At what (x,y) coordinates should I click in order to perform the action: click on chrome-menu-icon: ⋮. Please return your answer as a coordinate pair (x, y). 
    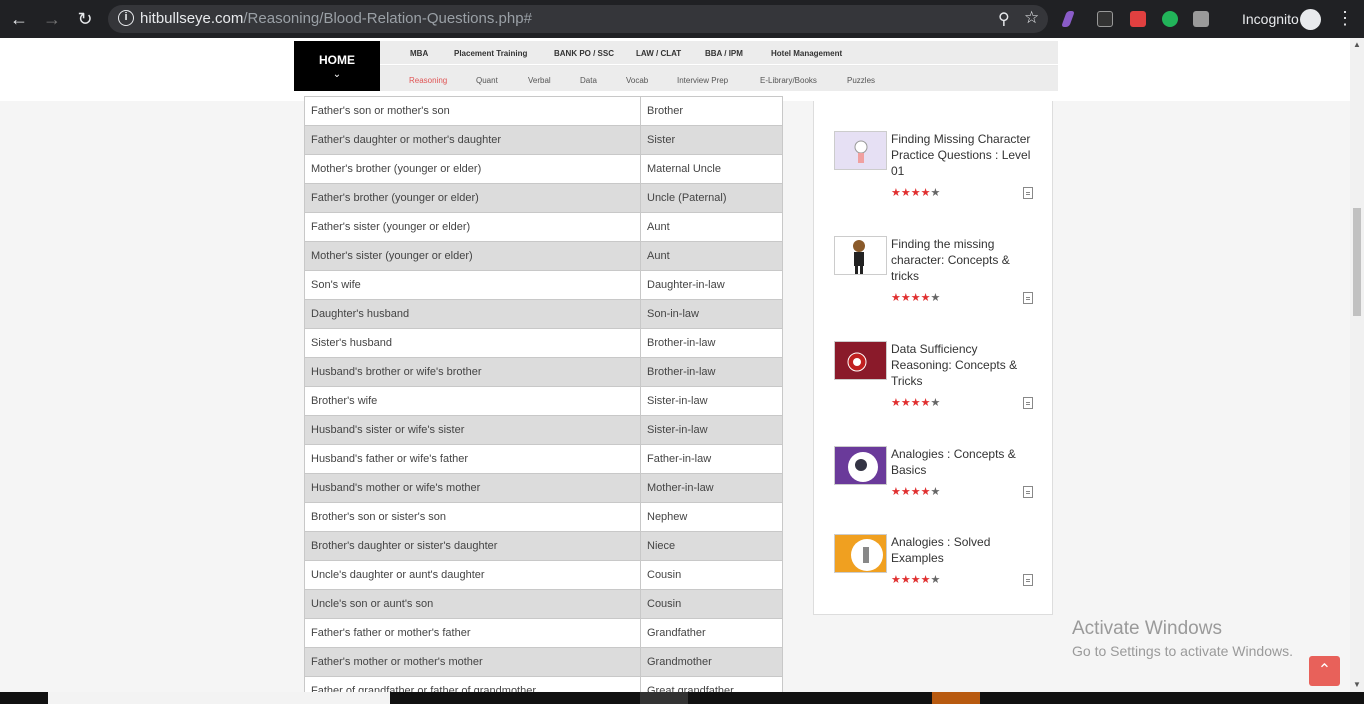
    Looking at the image, I should click on (1345, 18).